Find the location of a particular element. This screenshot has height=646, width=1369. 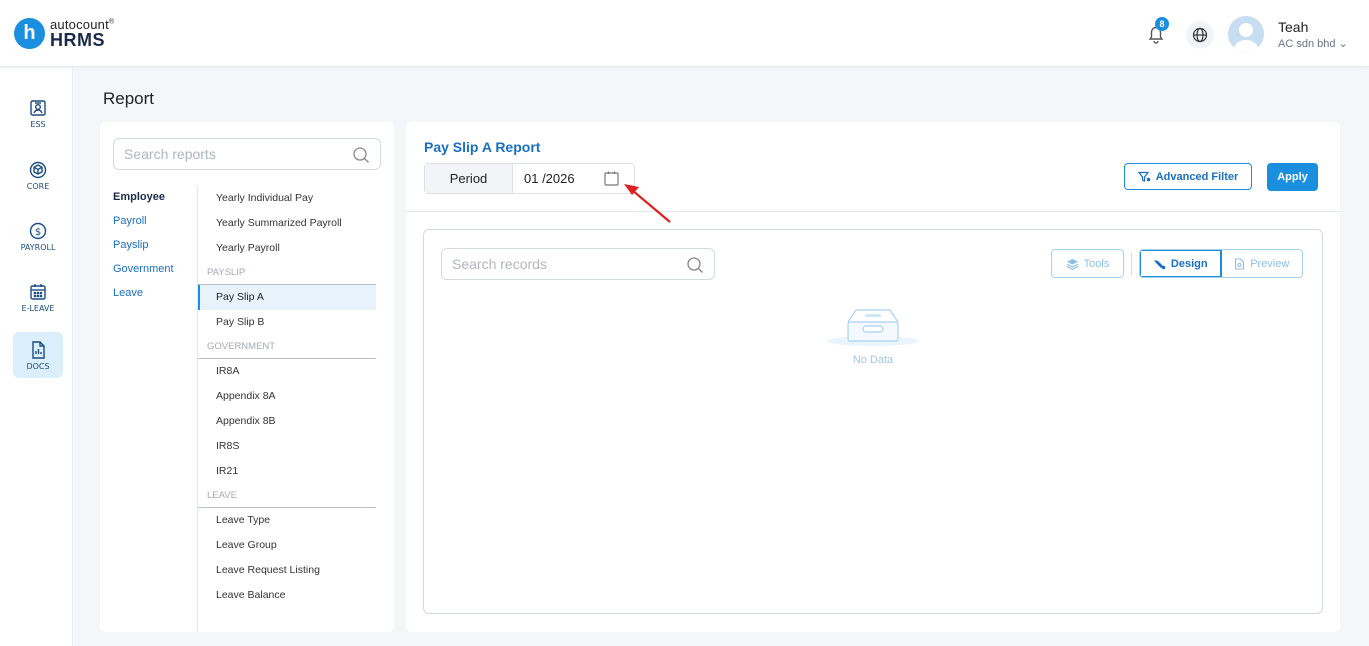

advanced-filter-button: Advanced Filter is located at coordinates (1188, 176).